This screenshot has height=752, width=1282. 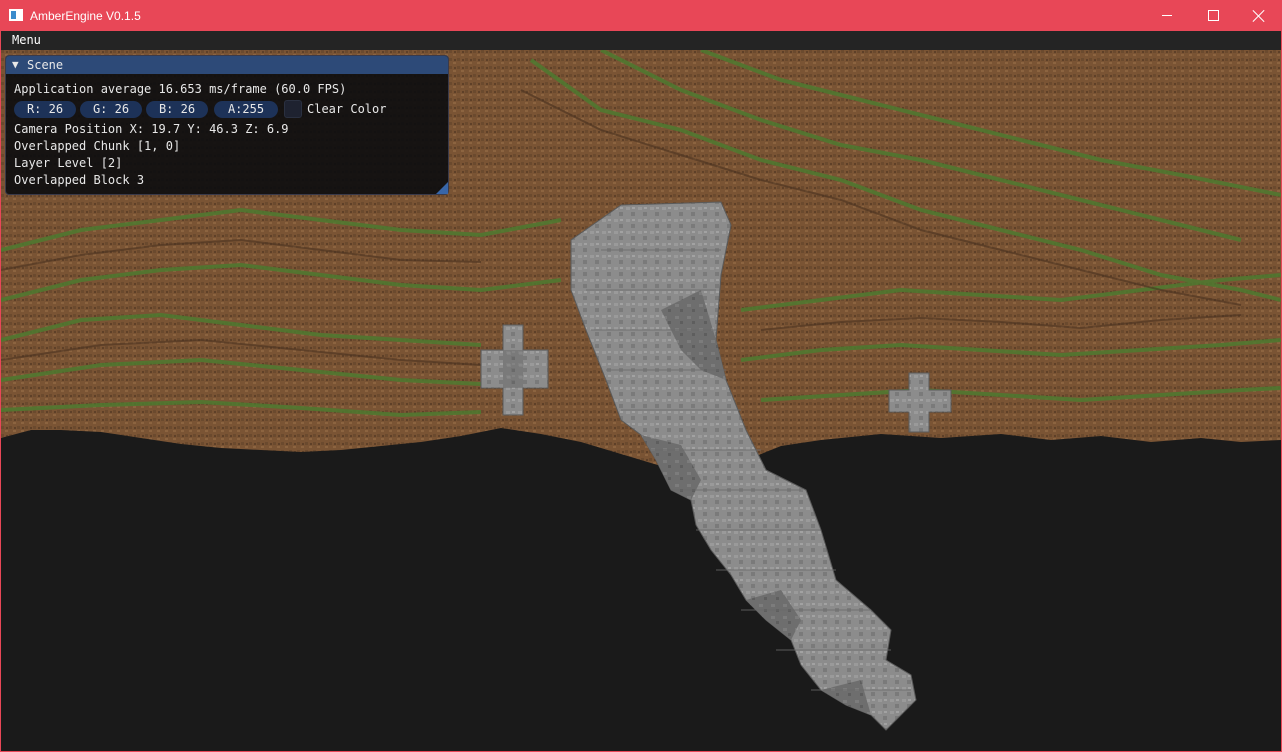 I want to click on minimize-icon, so click(x=1167, y=15).